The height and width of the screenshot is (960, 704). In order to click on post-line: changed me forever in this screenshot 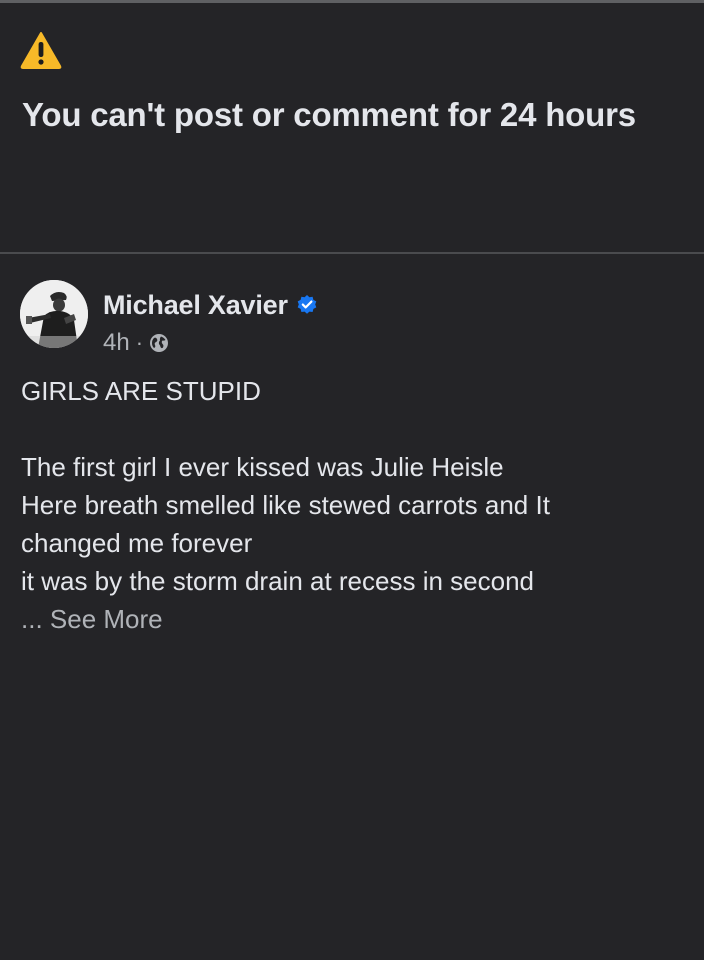, I will do `click(137, 543)`.